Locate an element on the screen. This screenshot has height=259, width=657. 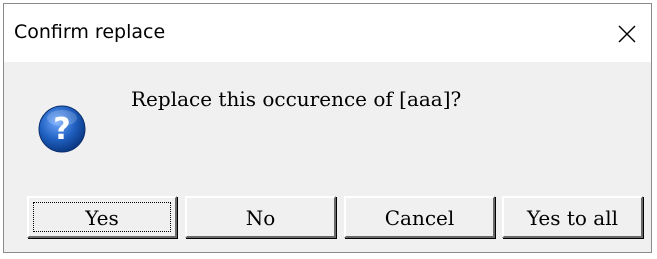
no-button: No is located at coordinates (260, 217).